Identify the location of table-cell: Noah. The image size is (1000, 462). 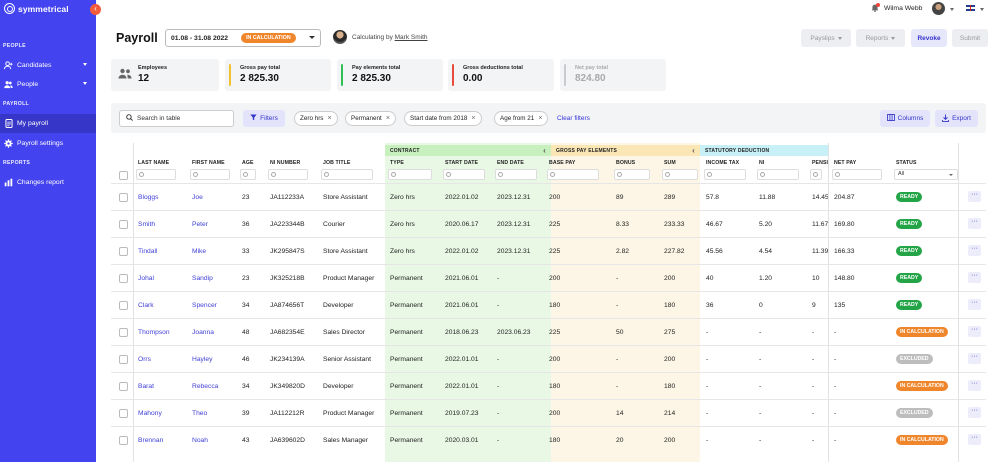
(200, 440).